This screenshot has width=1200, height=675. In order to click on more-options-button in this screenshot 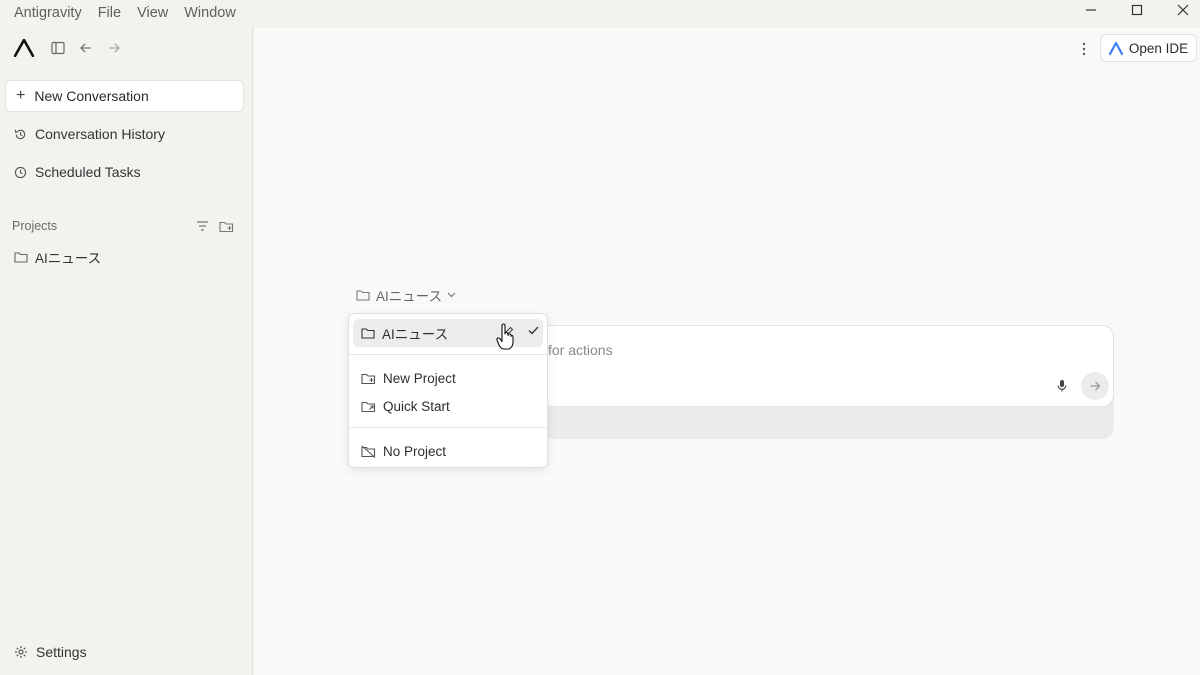, I will do `click(1084, 49)`.